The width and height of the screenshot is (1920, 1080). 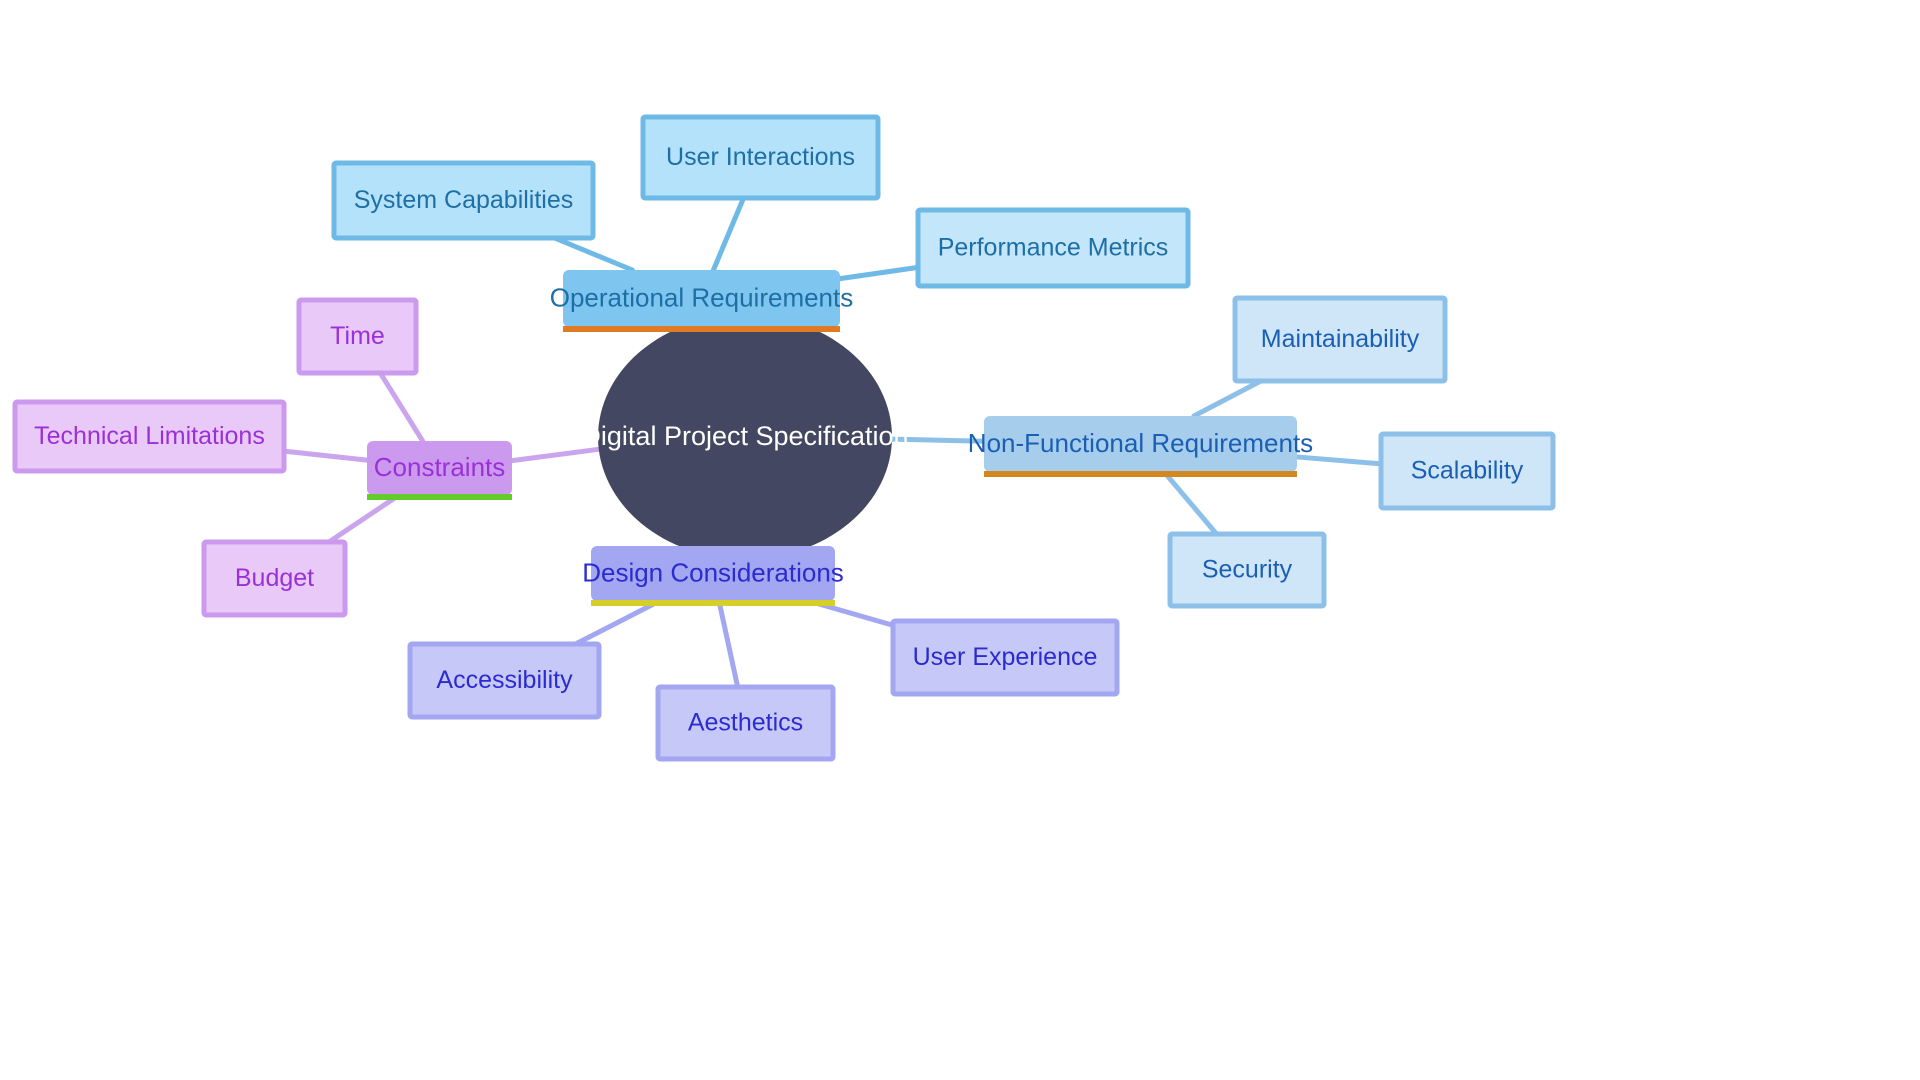 What do you see at coordinates (440, 467) in the screenshot?
I see `branch-node-label-constraints: Constraints` at bounding box center [440, 467].